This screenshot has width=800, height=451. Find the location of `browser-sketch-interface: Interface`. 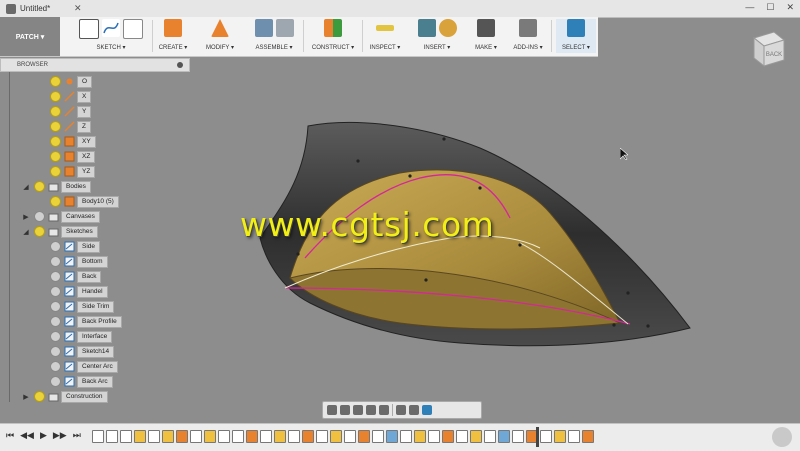

browser-sketch-interface: Interface is located at coordinates (79, 336).